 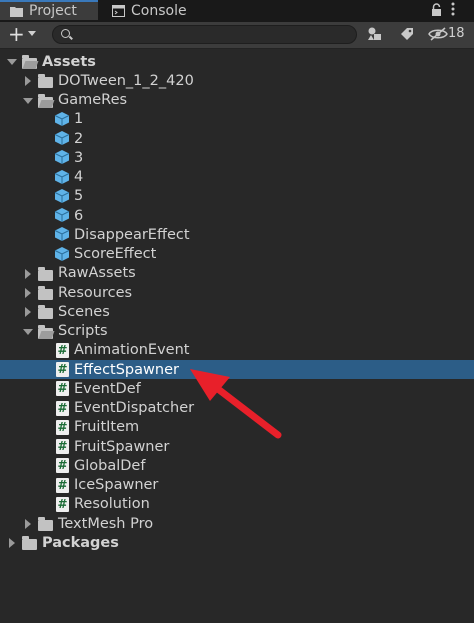 What do you see at coordinates (237, 196) in the screenshot?
I see `tree-item-5: 5` at bounding box center [237, 196].